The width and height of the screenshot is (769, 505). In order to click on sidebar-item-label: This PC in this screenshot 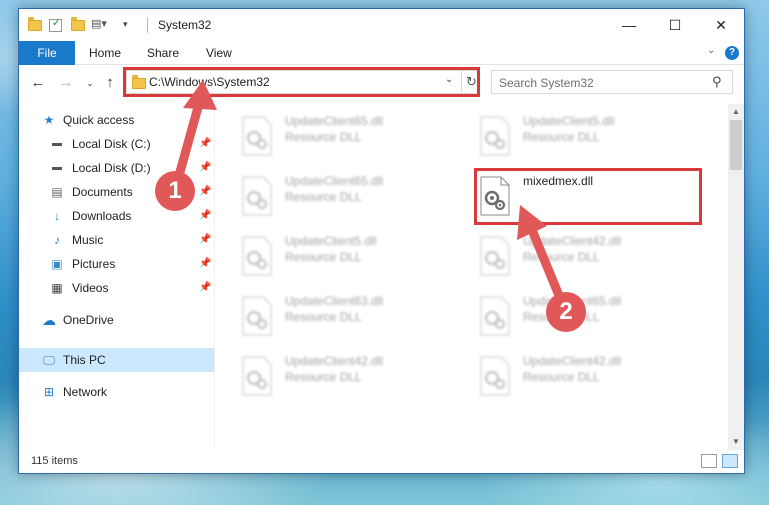, I will do `click(84, 360)`.